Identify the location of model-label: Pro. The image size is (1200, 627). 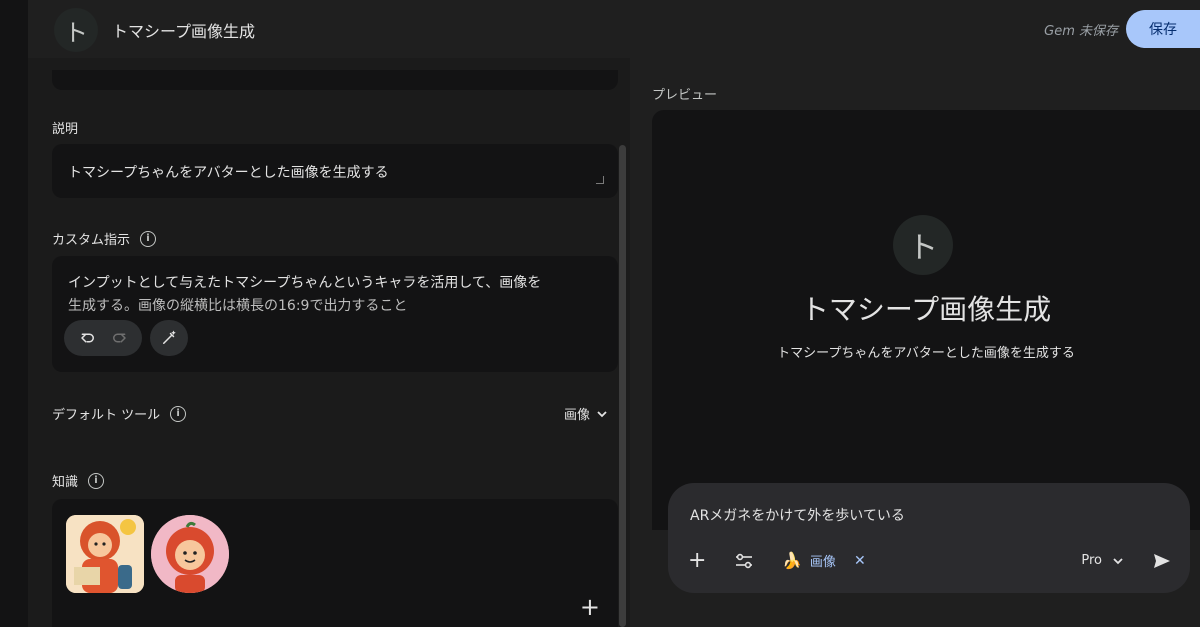
(1091, 560).